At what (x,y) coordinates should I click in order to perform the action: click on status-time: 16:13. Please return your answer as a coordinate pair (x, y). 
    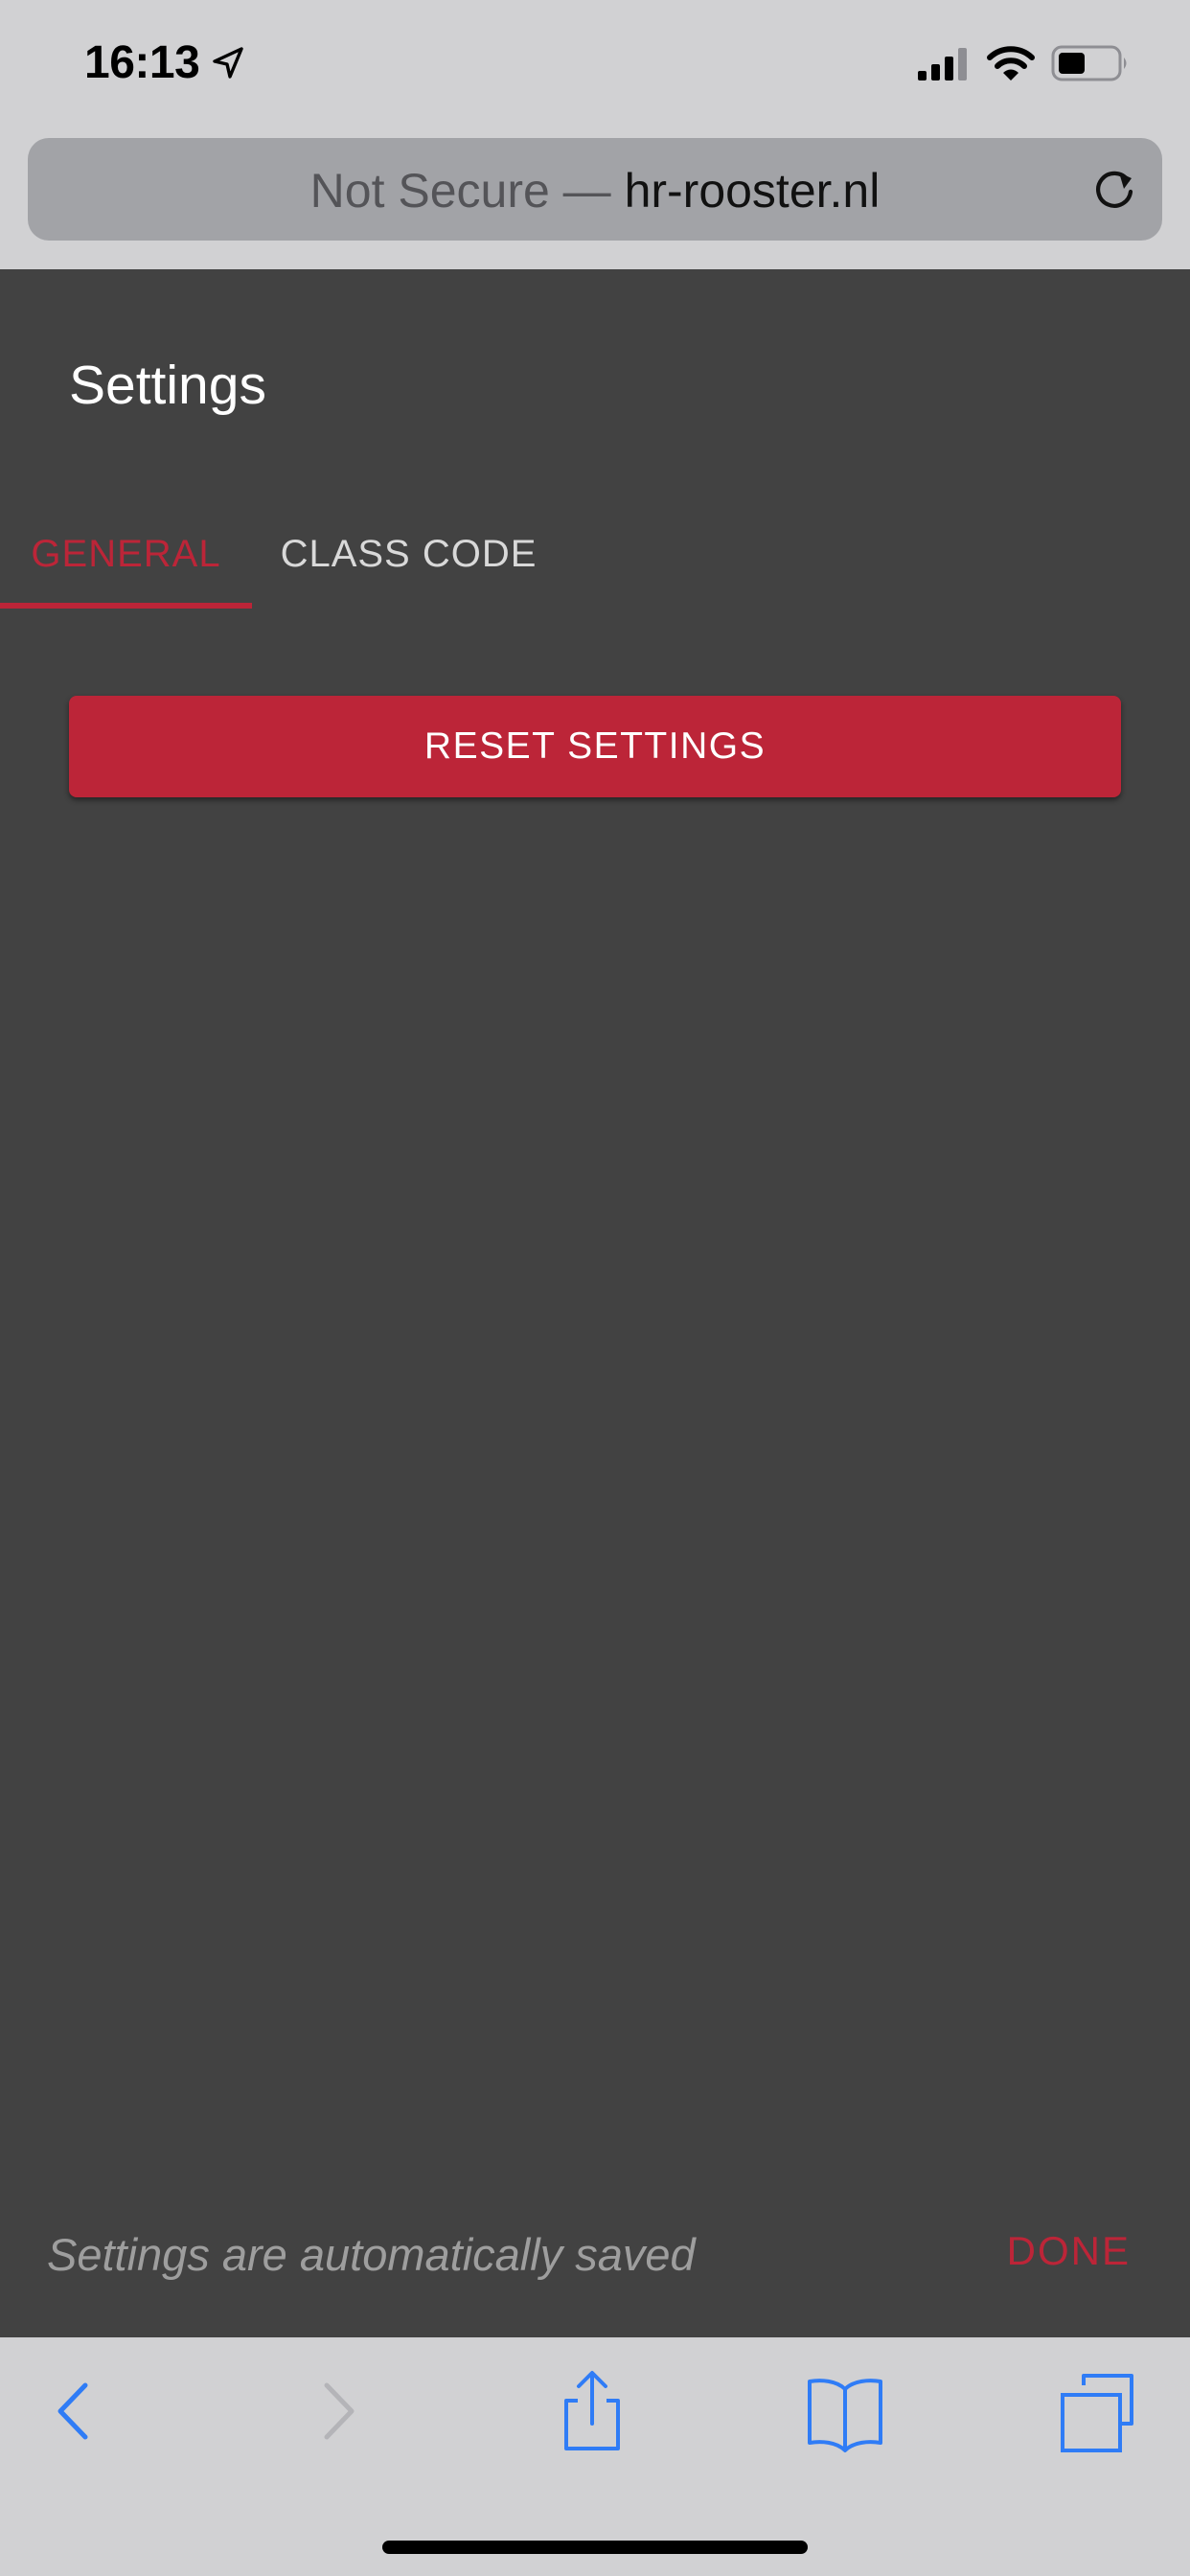
    Looking at the image, I should click on (142, 63).